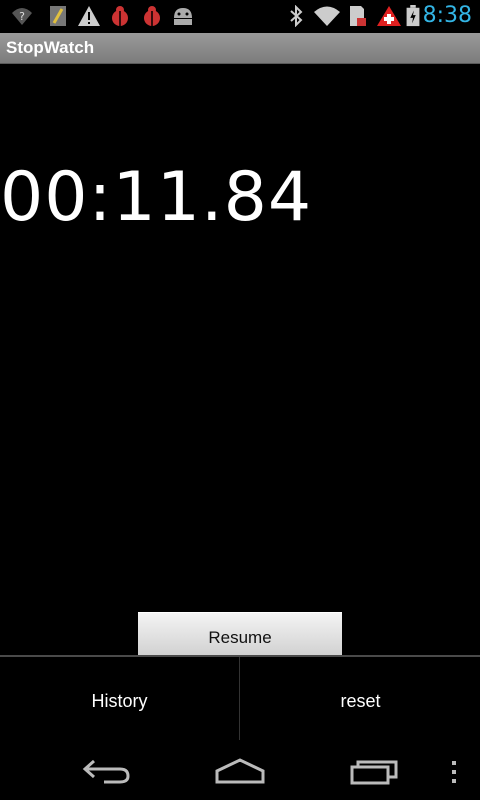  Describe the element at coordinates (58, 16) in the screenshot. I see `sim-icon` at that location.